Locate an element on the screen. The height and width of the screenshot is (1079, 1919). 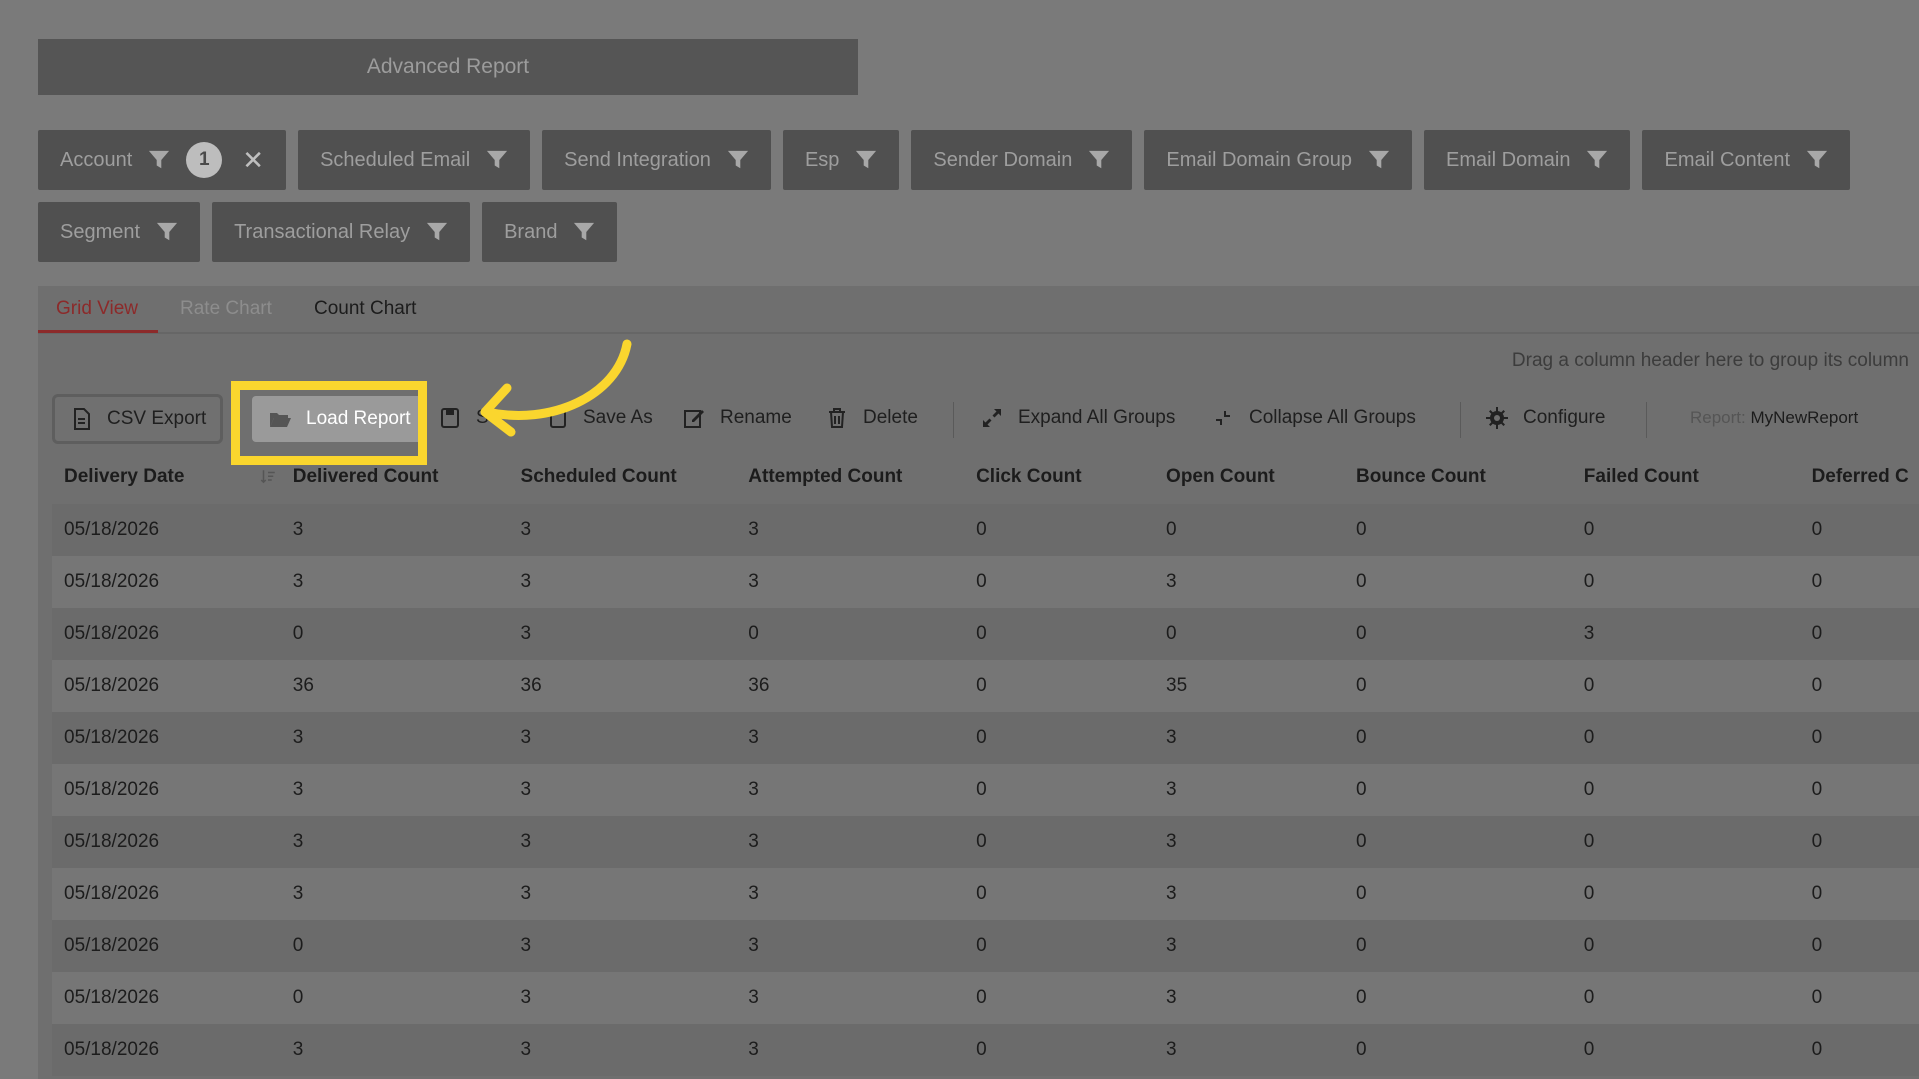
column-header: Scheduled Count is located at coordinates (623, 477).